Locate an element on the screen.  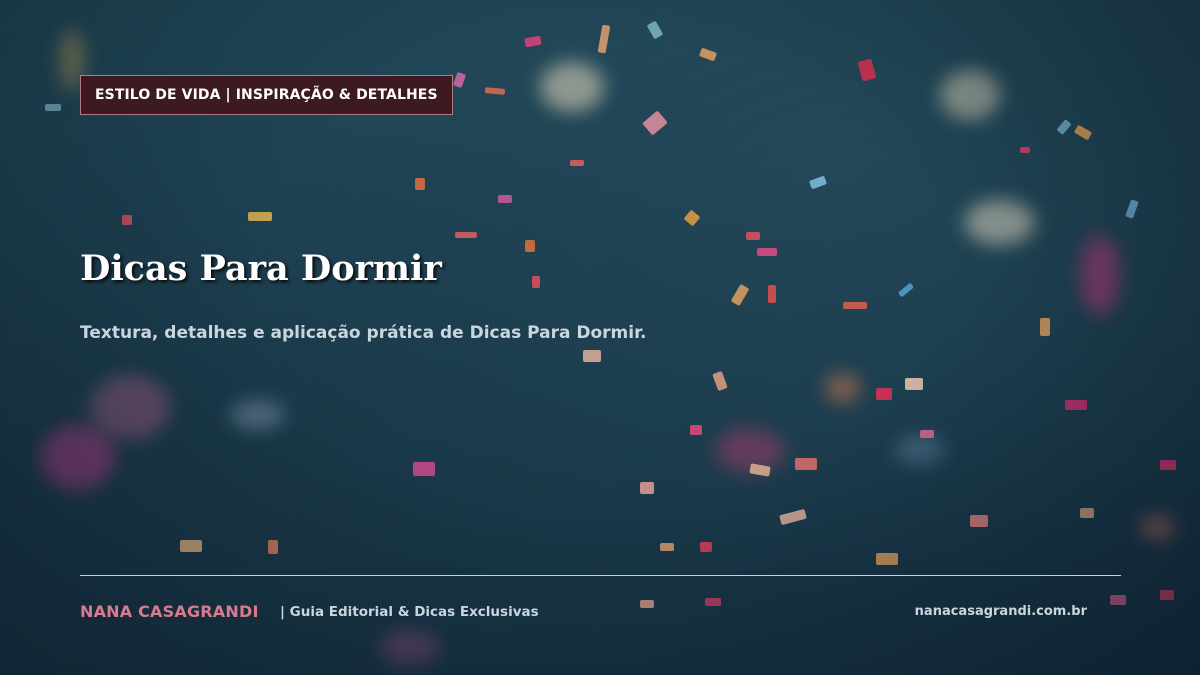
brand-name: NANA CASAGRANDI is located at coordinates (169, 611).